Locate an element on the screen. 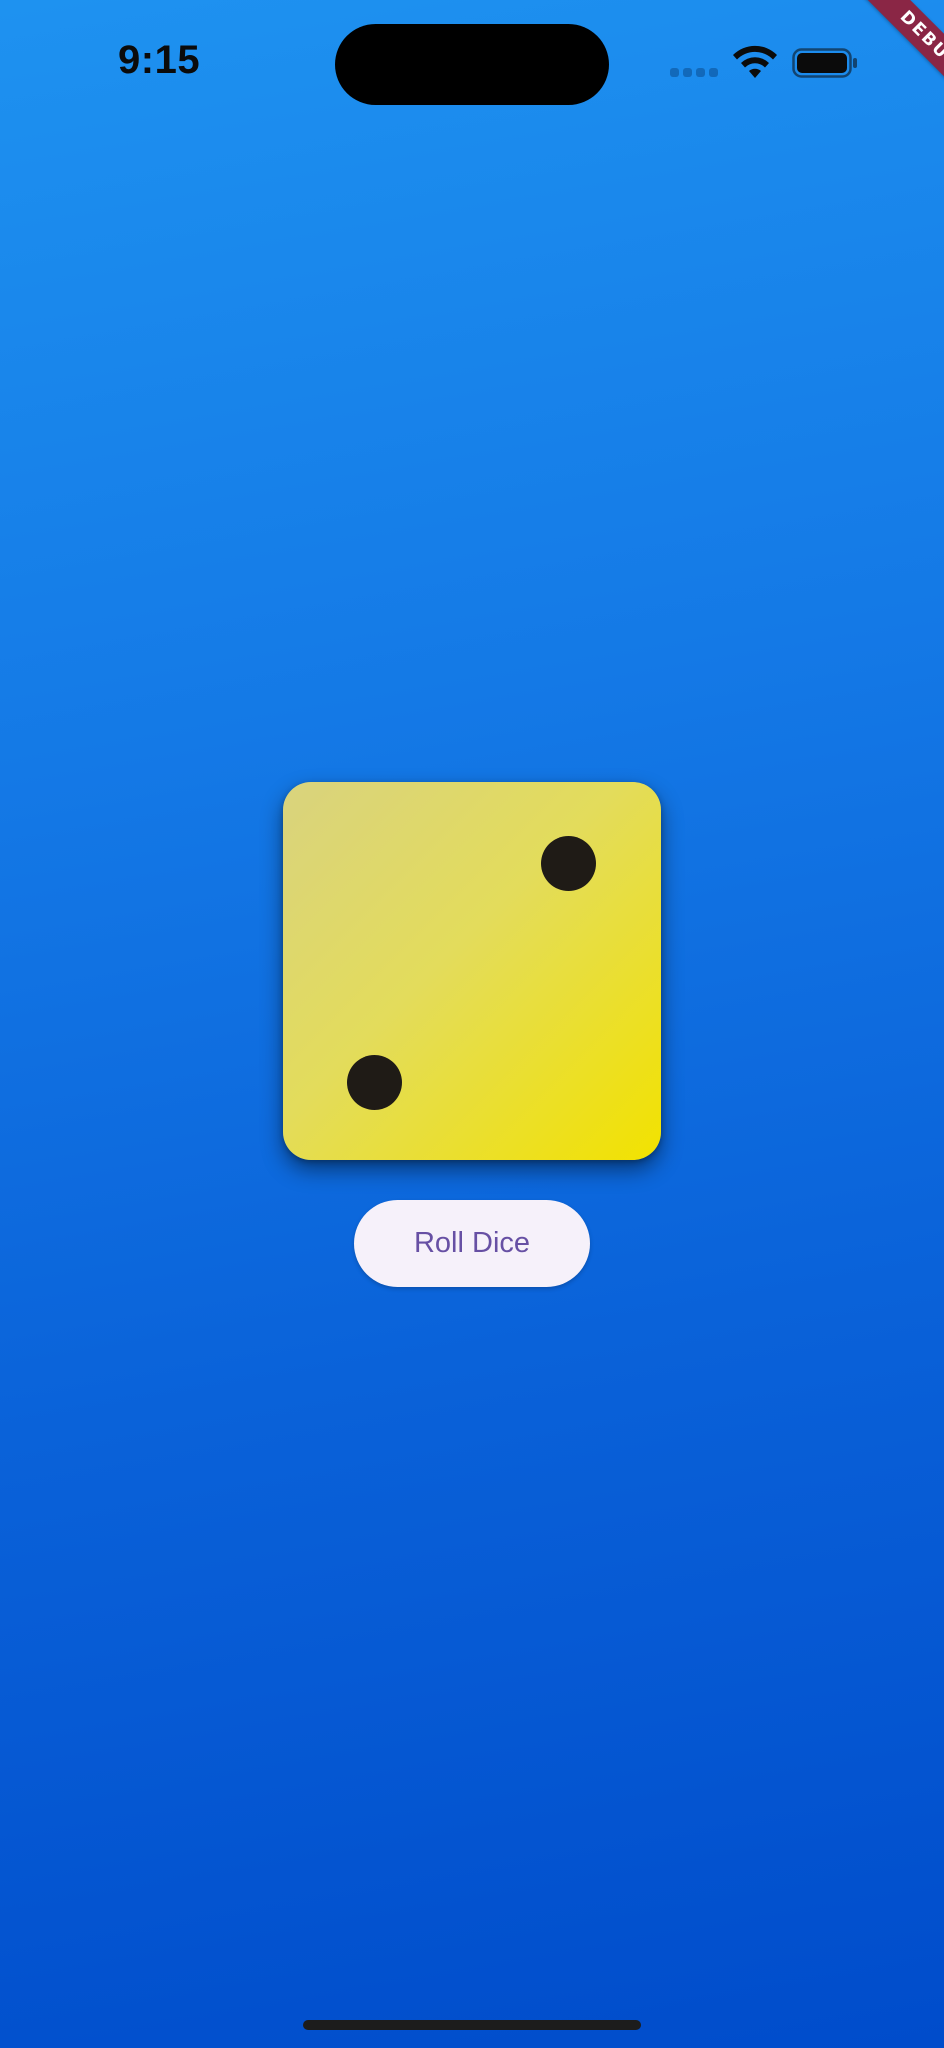  dynamic-island is located at coordinates (472, 64).